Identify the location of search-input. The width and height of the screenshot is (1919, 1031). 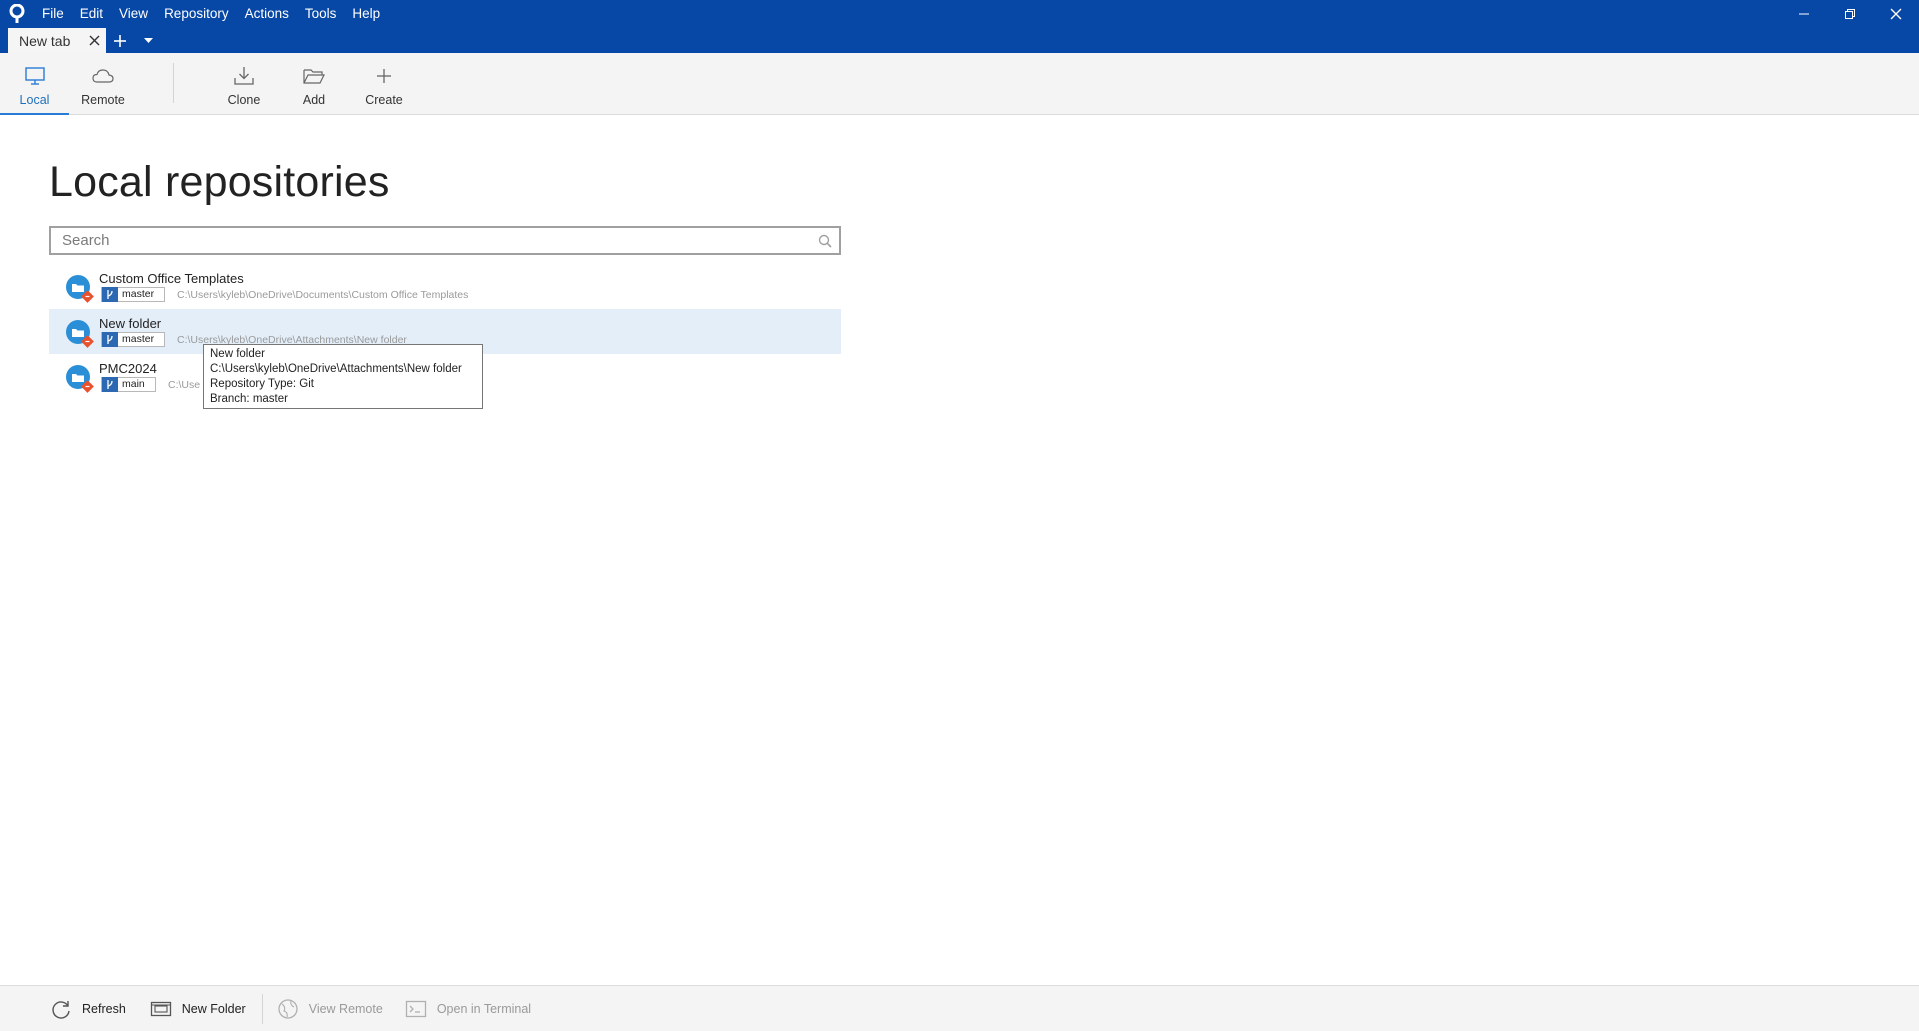
(431, 240).